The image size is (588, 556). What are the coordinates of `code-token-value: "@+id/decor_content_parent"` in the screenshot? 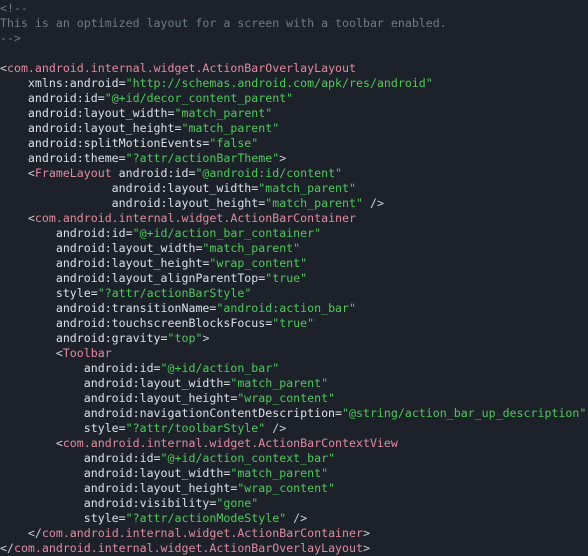 It's located at (199, 98).